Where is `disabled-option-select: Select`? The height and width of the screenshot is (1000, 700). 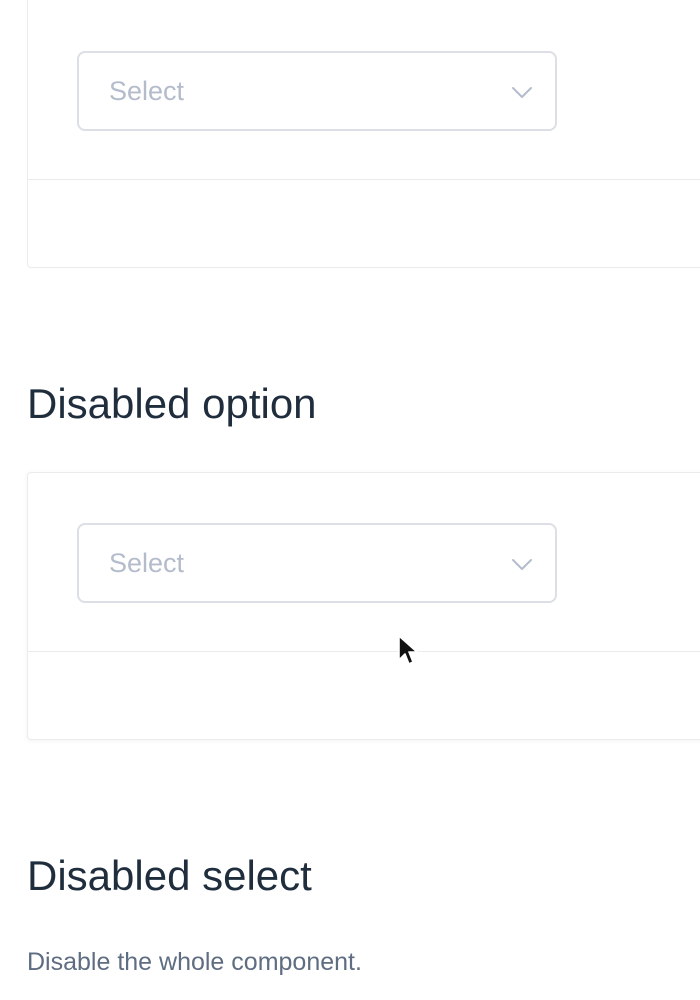
disabled-option-select: Select is located at coordinates (317, 563).